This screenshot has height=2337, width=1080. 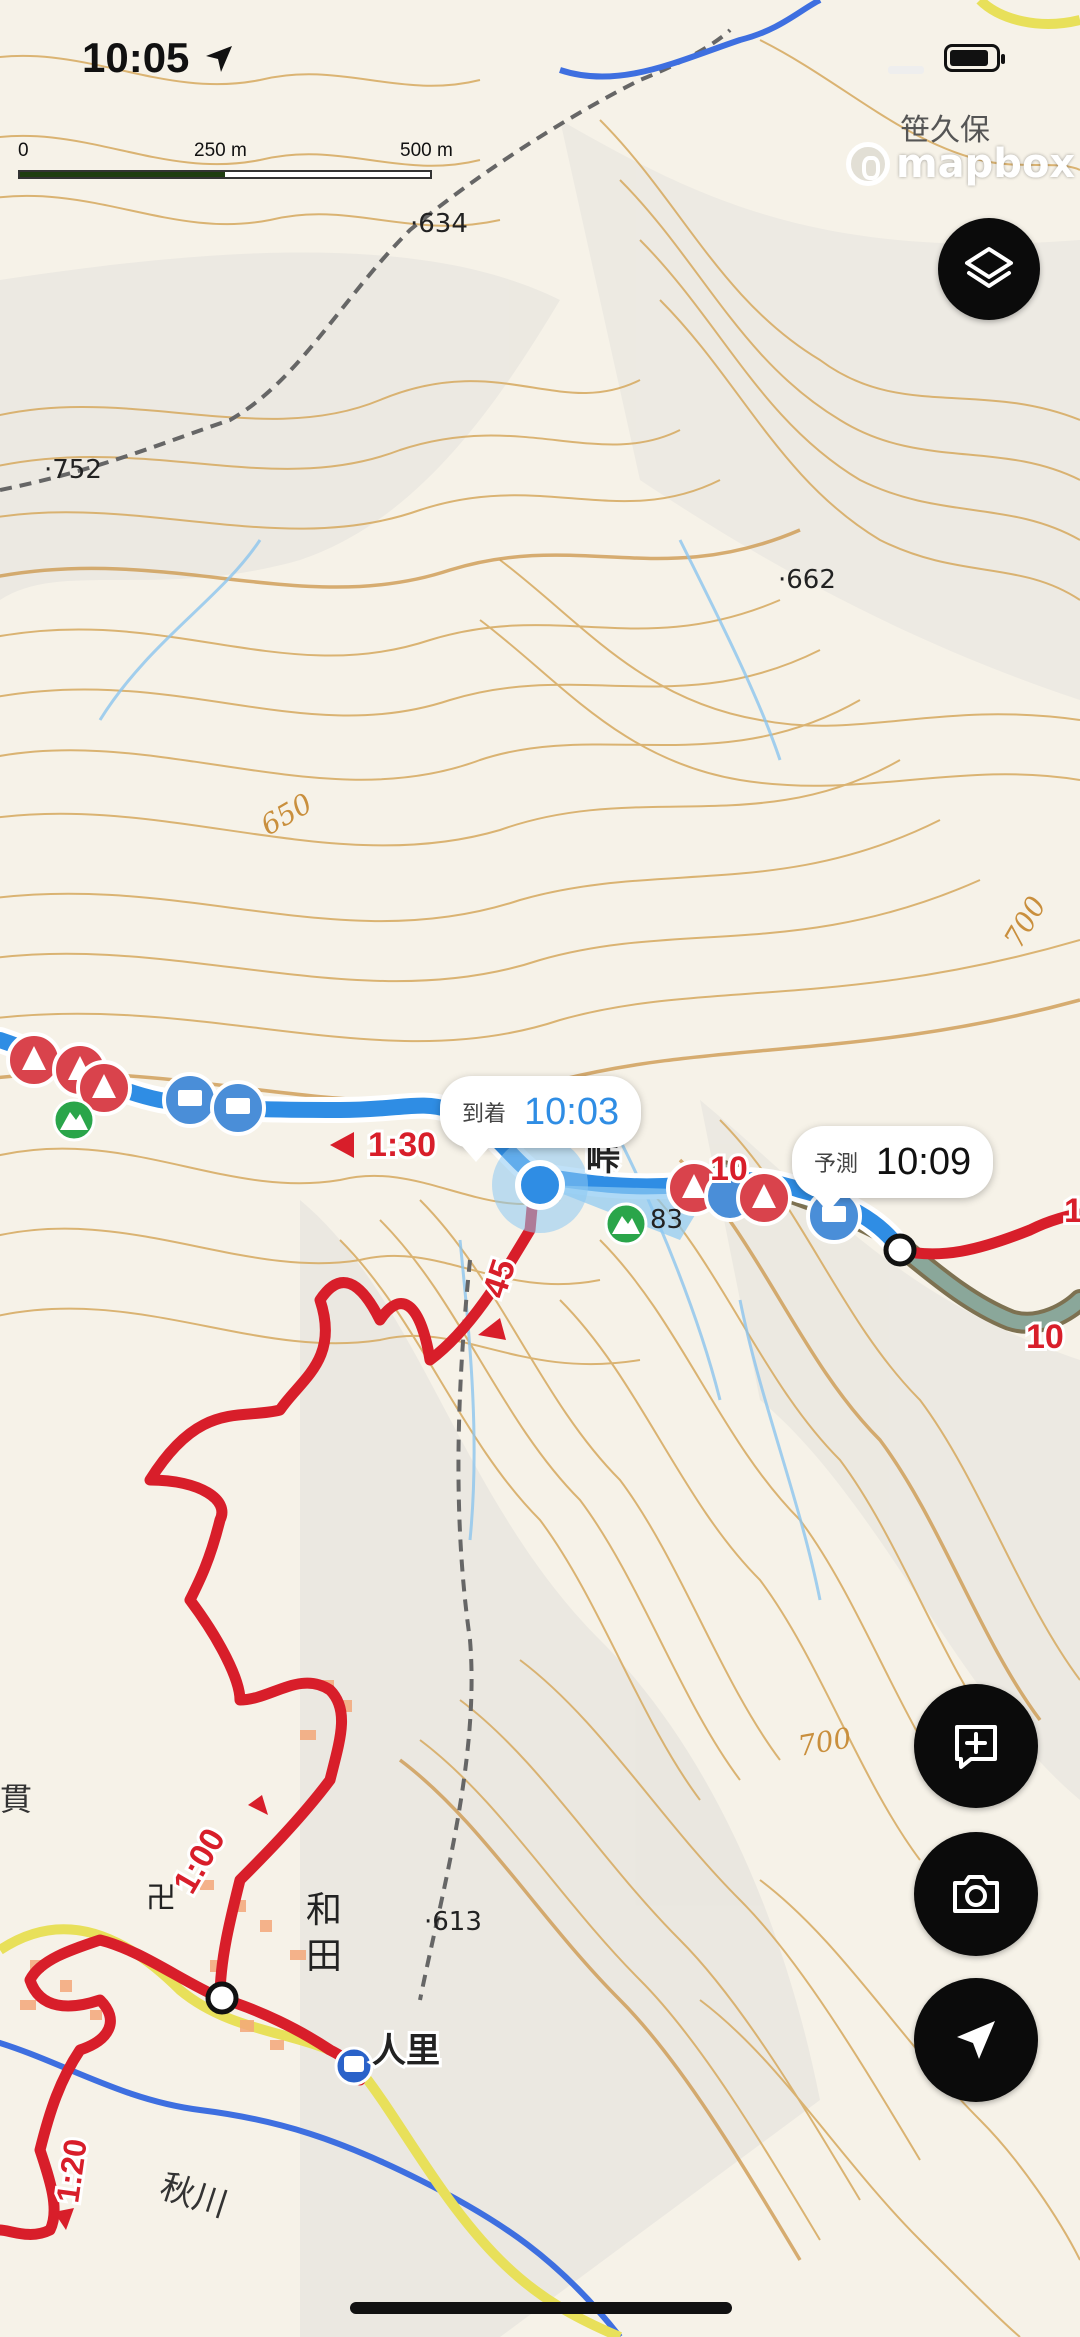 I want to click on locate-button, so click(x=976, y=2040).